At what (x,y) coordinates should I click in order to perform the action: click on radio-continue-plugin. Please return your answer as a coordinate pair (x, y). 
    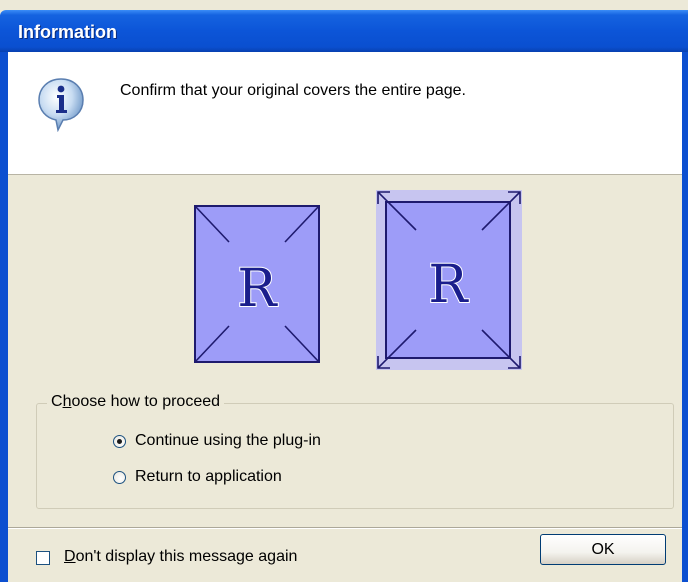
    Looking at the image, I should click on (119, 441).